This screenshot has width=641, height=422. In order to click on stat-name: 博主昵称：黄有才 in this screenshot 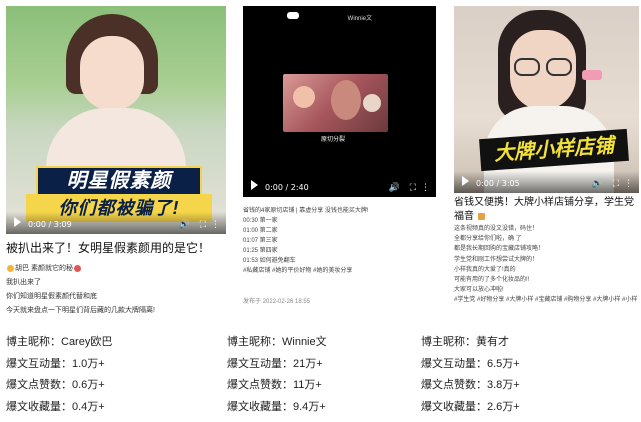, I will do `click(465, 342)`.